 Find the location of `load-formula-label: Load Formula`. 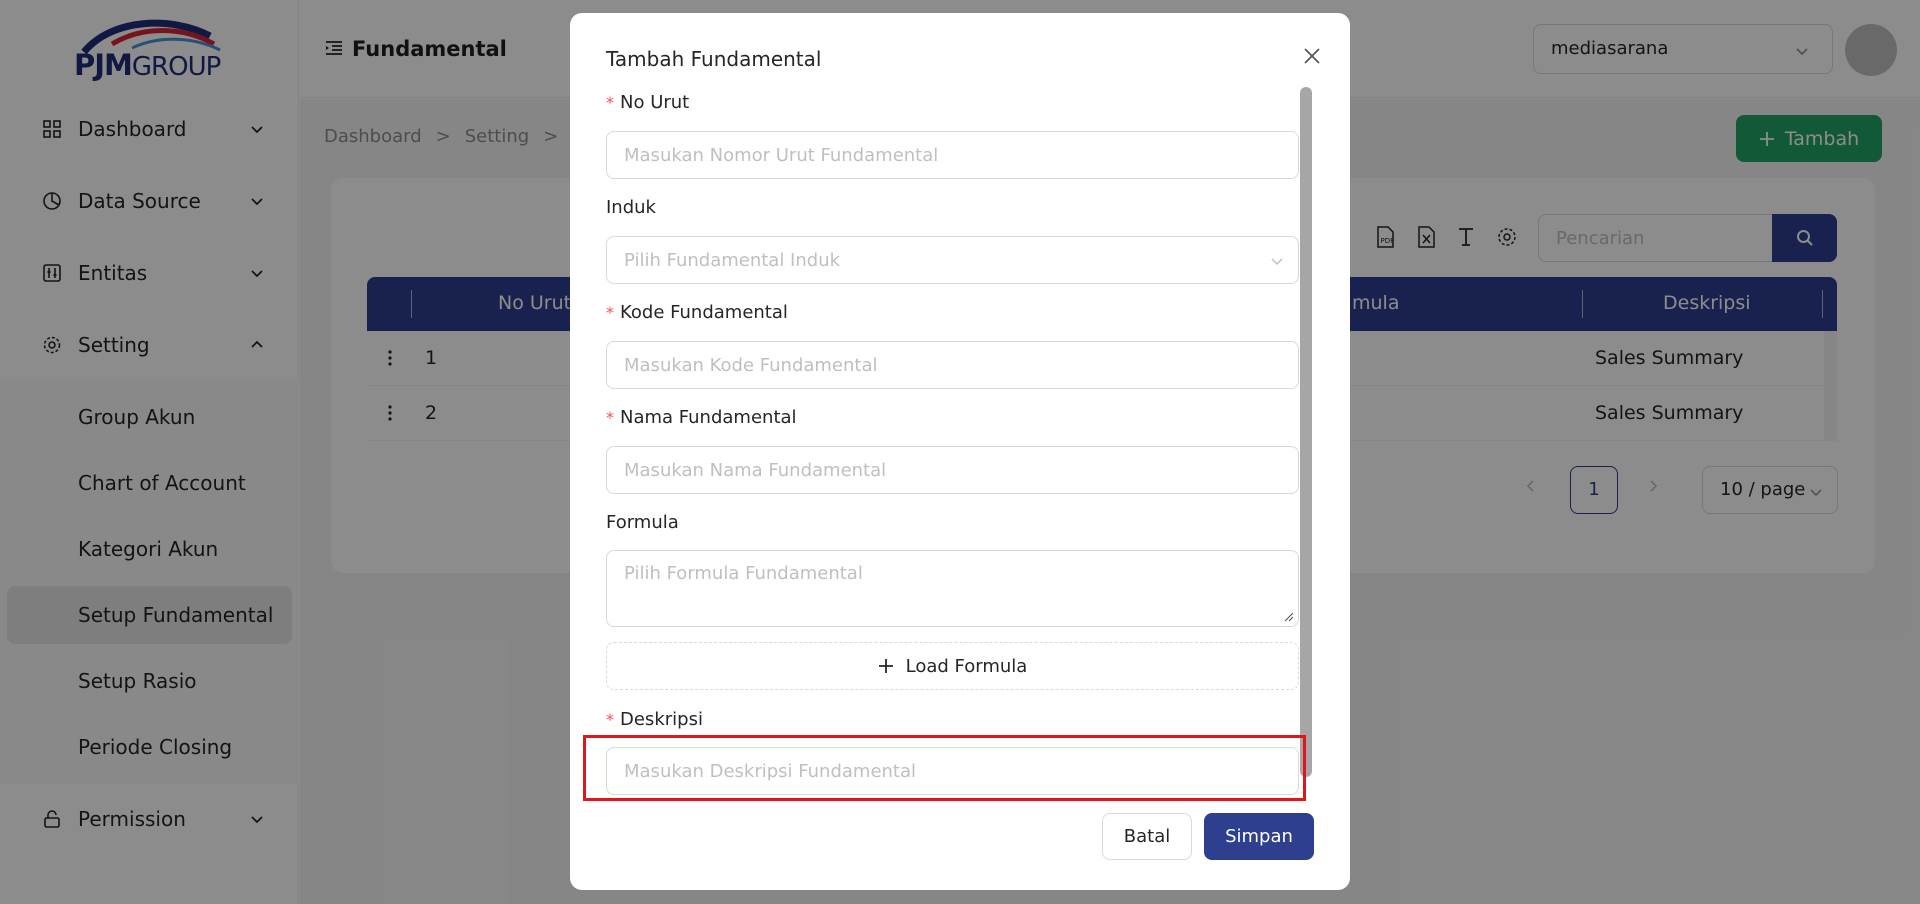

load-formula-label: Load Formula is located at coordinates (966, 666).